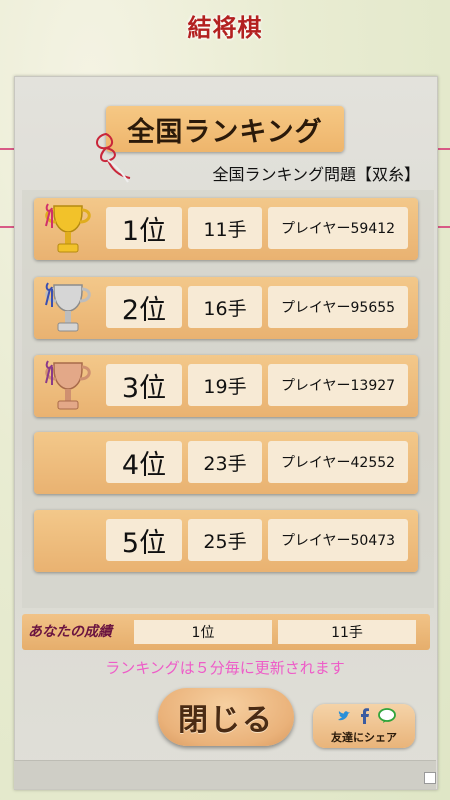 Image resolution: width=450 pixels, height=800 pixels. I want to click on twitter-icon, so click(344, 716).